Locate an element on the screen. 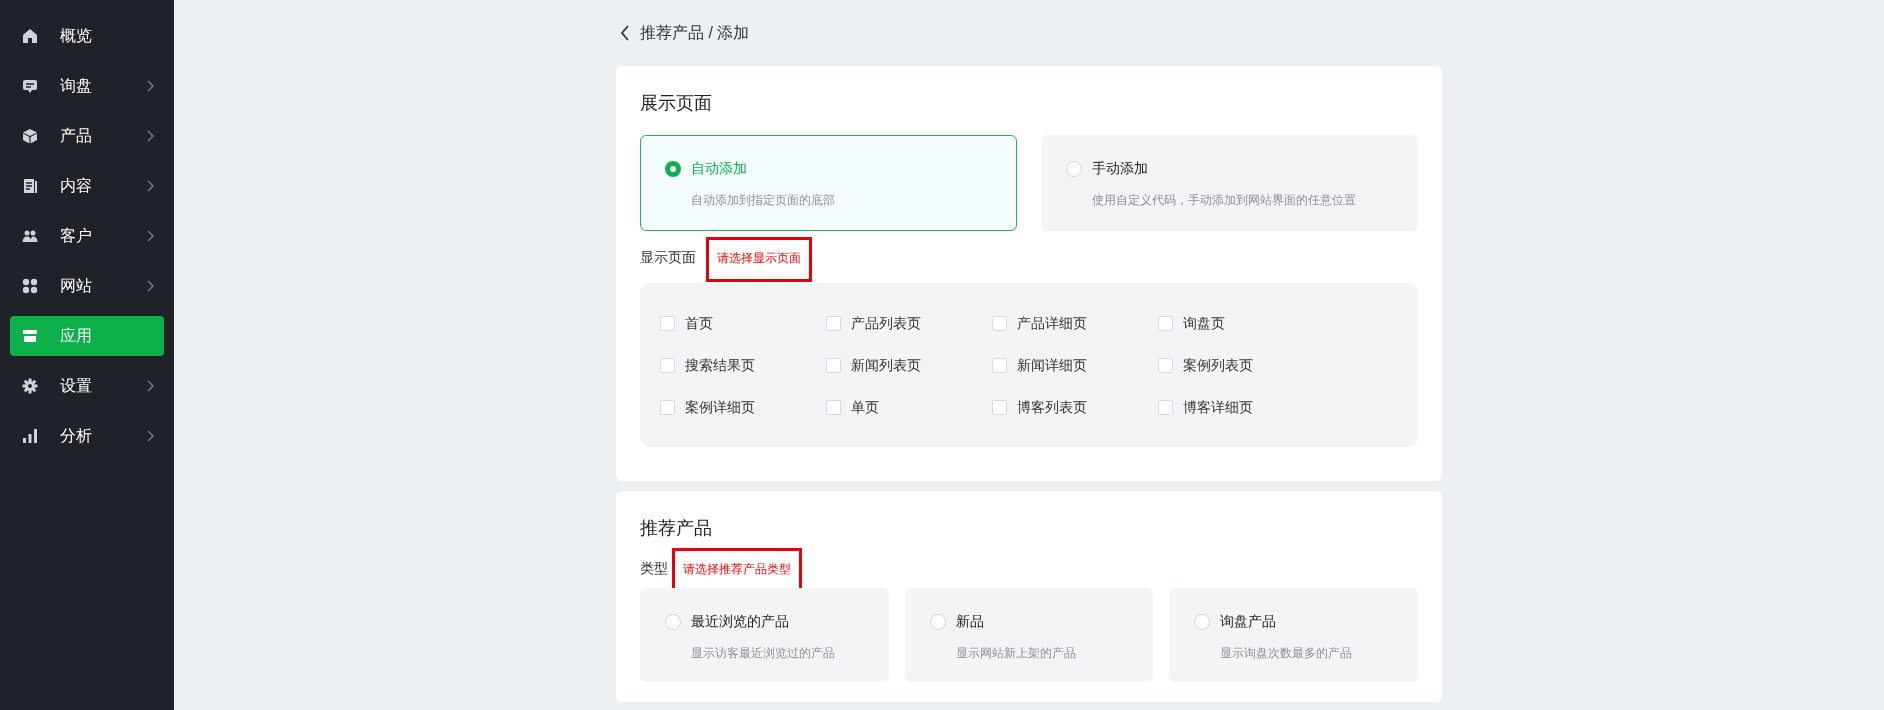  checkbox-label: 产品列表页 is located at coordinates (886, 323).